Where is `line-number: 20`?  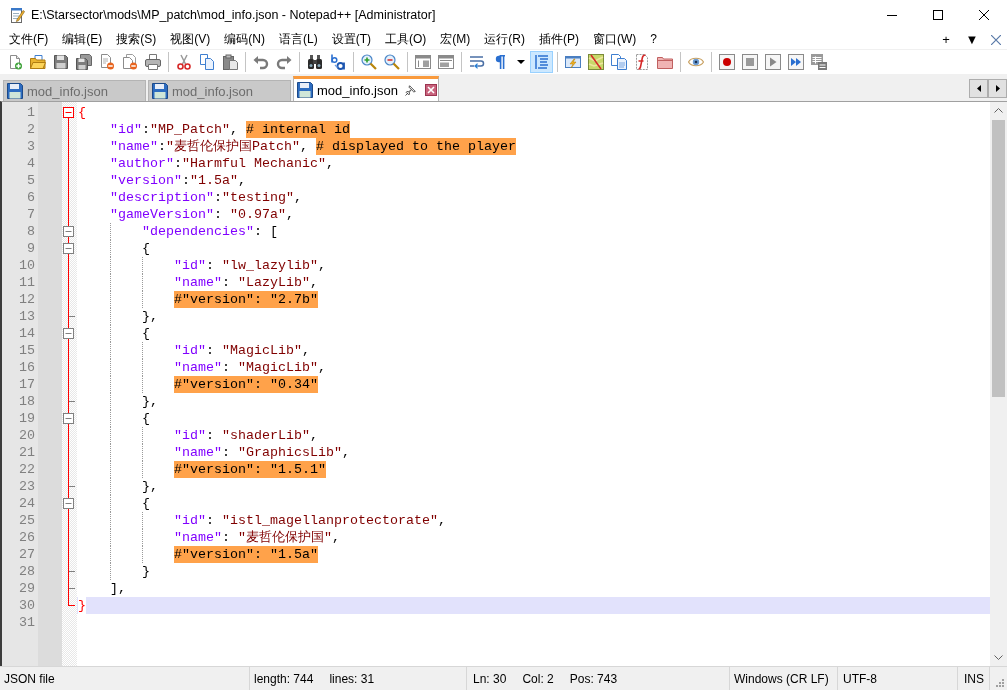 line-number: 20 is located at coordinates (27, 435).